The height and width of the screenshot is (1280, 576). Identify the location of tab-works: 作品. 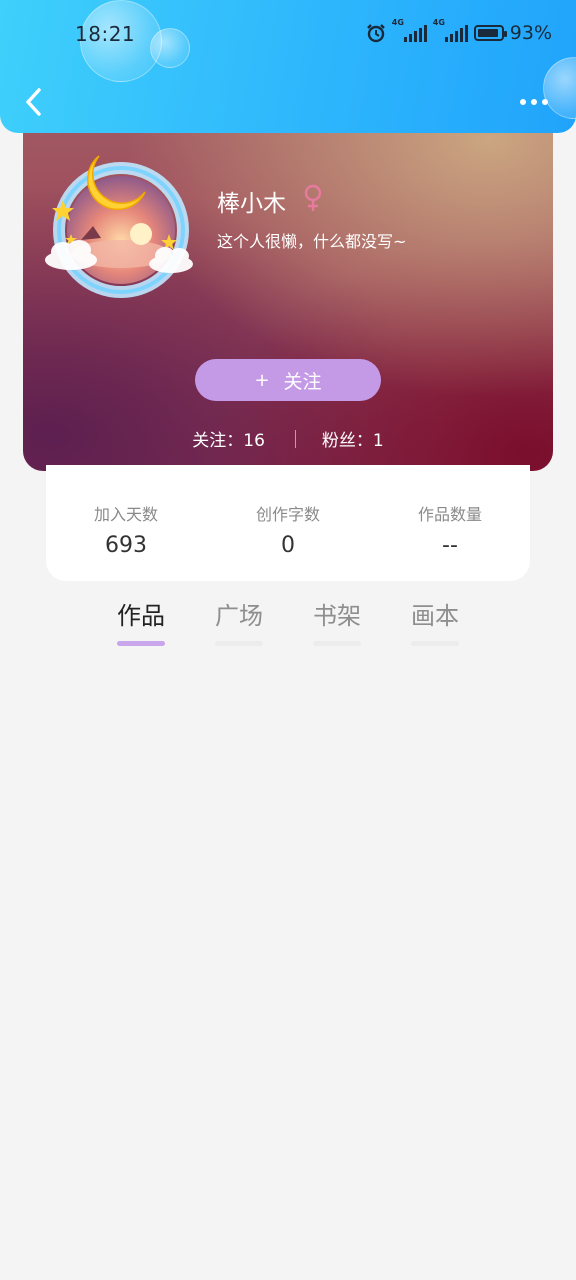
(141, 621).